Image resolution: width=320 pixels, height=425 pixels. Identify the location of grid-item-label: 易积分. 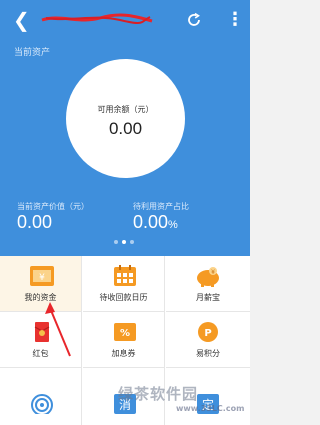
(208, 353).